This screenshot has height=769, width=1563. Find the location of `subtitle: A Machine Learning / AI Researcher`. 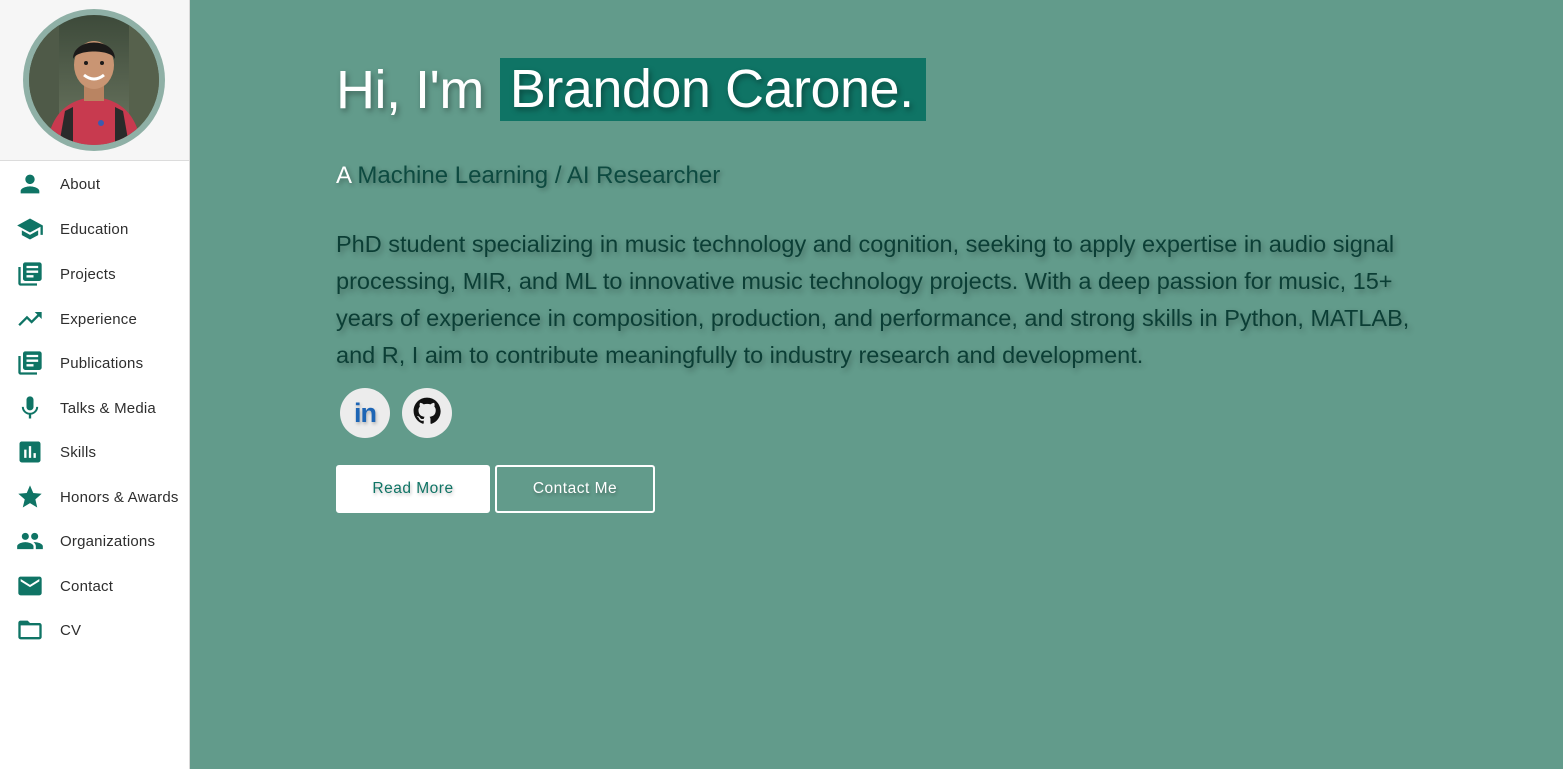

subtitle: A Machine Learning / AI Researcher is located at coordinates (528, 176).